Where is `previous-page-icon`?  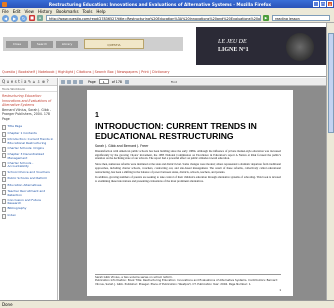 previous-page-icon is located at coordinates (81, 81).